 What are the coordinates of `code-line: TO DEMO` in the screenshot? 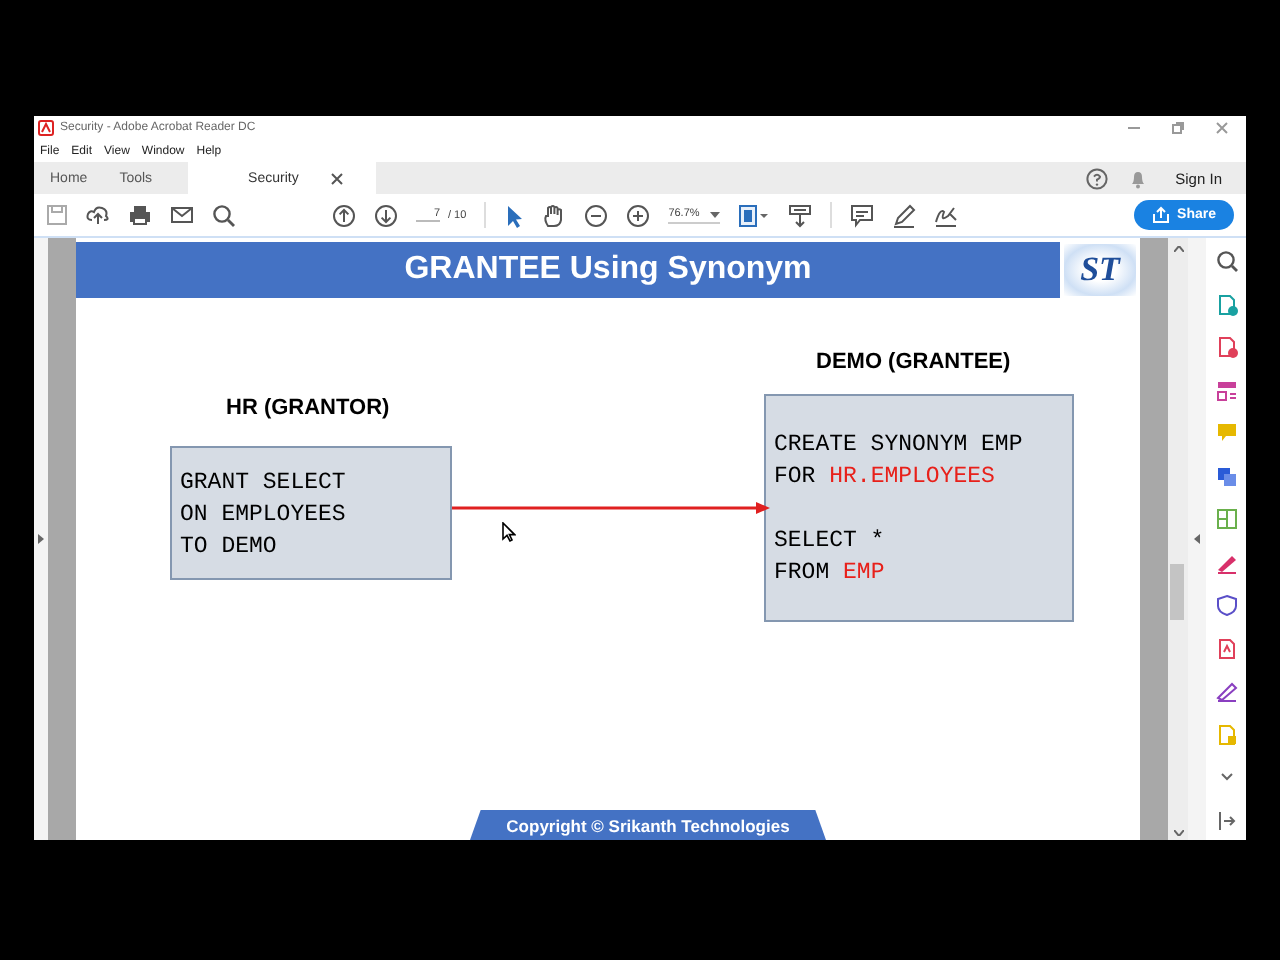 It's located at (228, 547).